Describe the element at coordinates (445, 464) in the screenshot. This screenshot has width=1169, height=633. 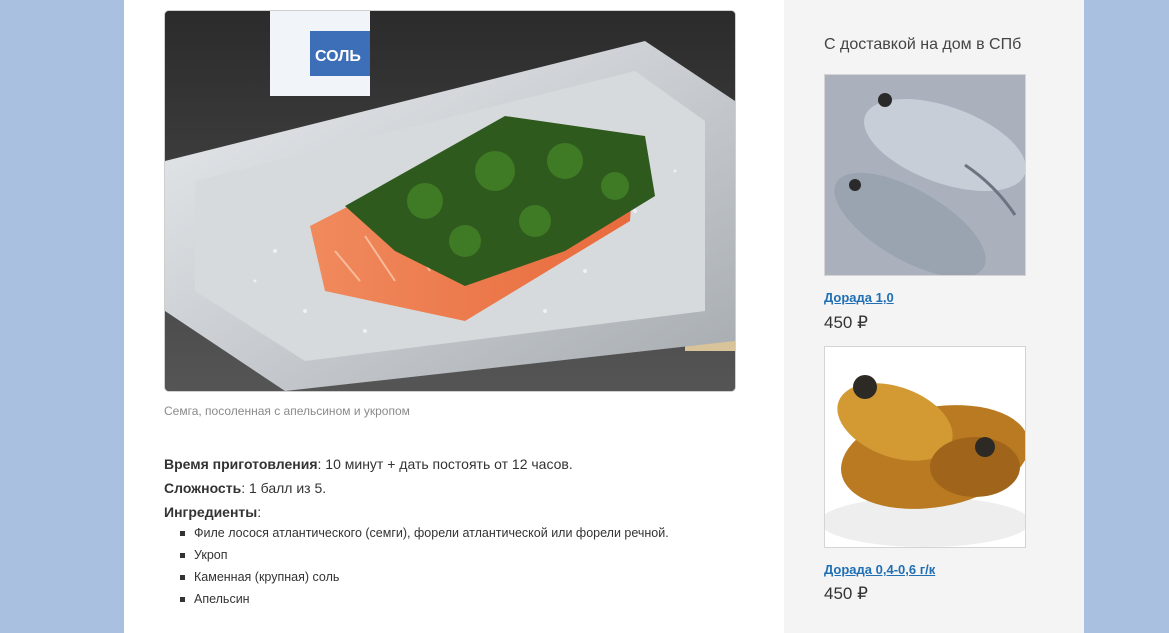
I see `prep-time-value: : 10 минут + дать постоять от 12 часов.` at that location.